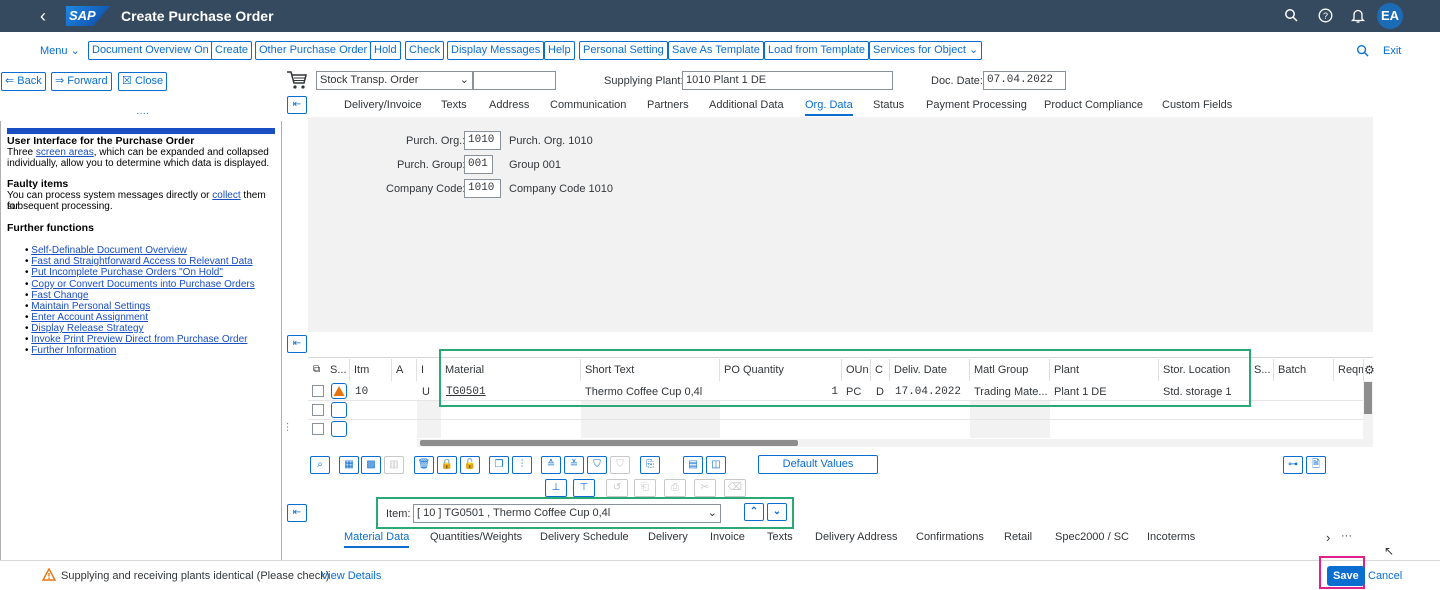  What do you see at coordinates (499, 465) in the screenshot?
I see `copy-icon: ❐` at bounding box center [499, 465].